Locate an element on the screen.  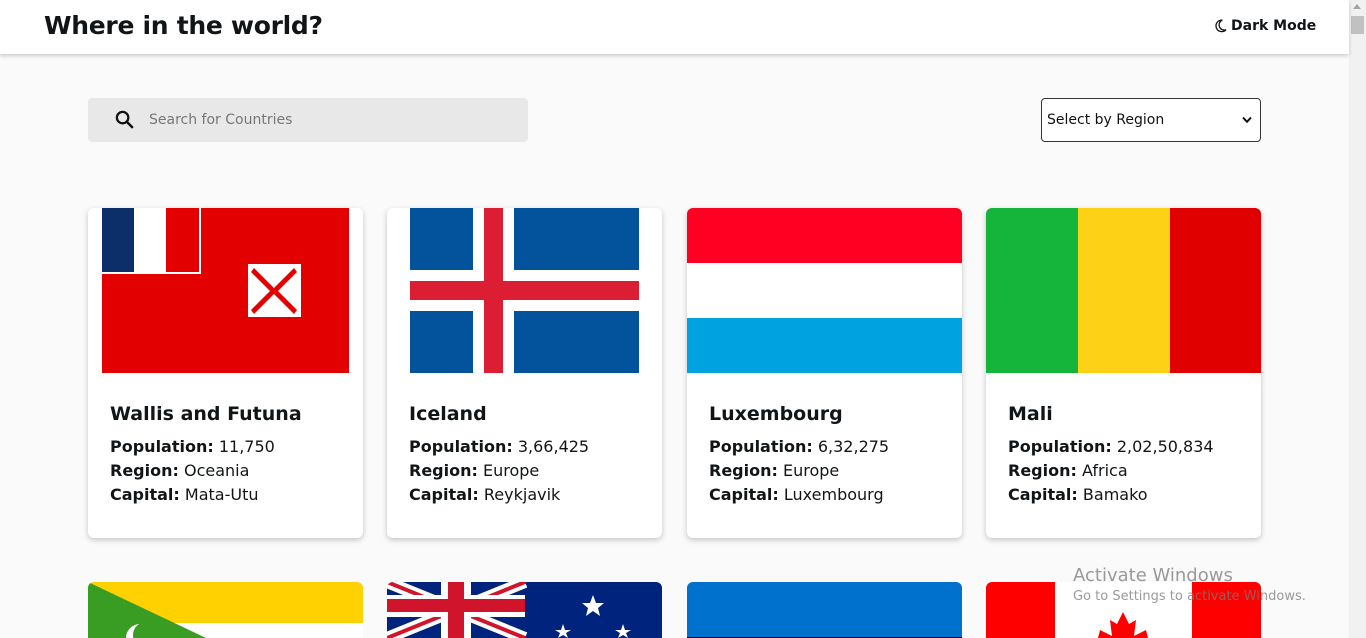
estonia-flag is located at coordinates (824, 610).